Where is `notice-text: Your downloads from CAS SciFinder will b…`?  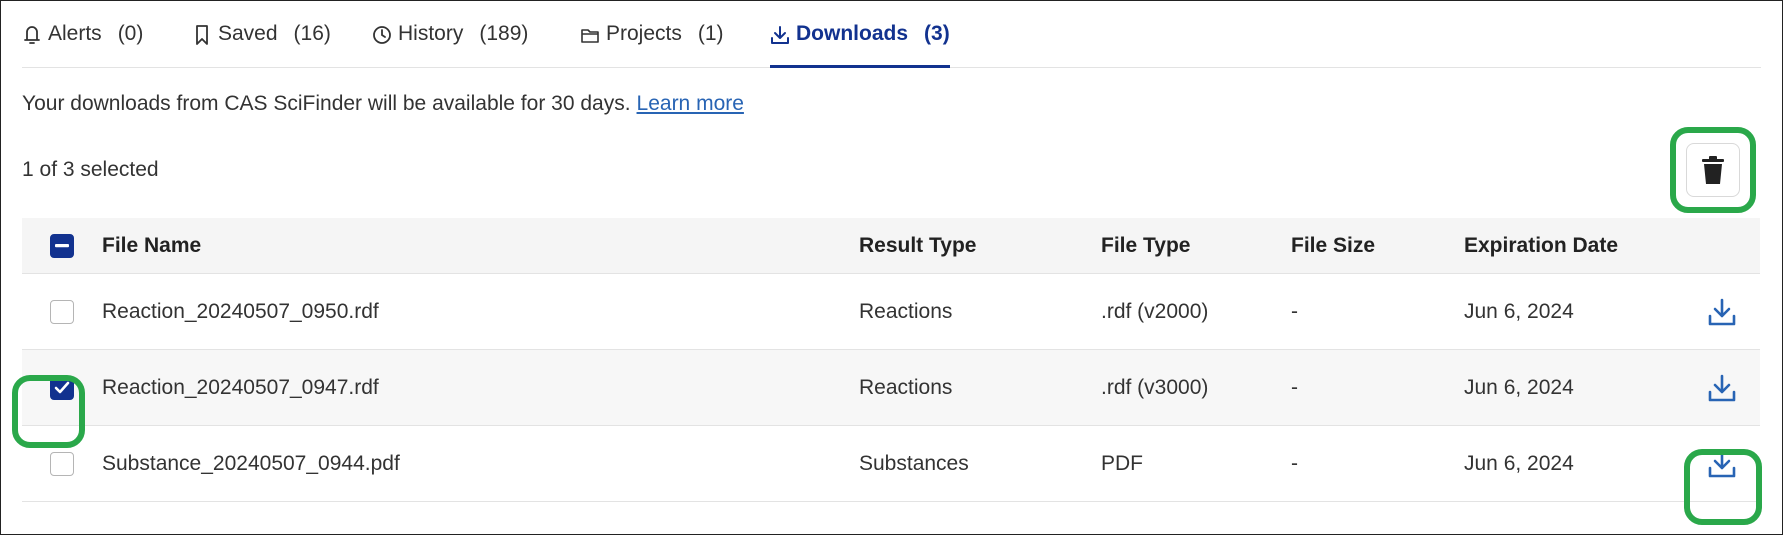 notice-text: Your downloads from CAS SciFinder will b… is located at coordinates (326, 103).